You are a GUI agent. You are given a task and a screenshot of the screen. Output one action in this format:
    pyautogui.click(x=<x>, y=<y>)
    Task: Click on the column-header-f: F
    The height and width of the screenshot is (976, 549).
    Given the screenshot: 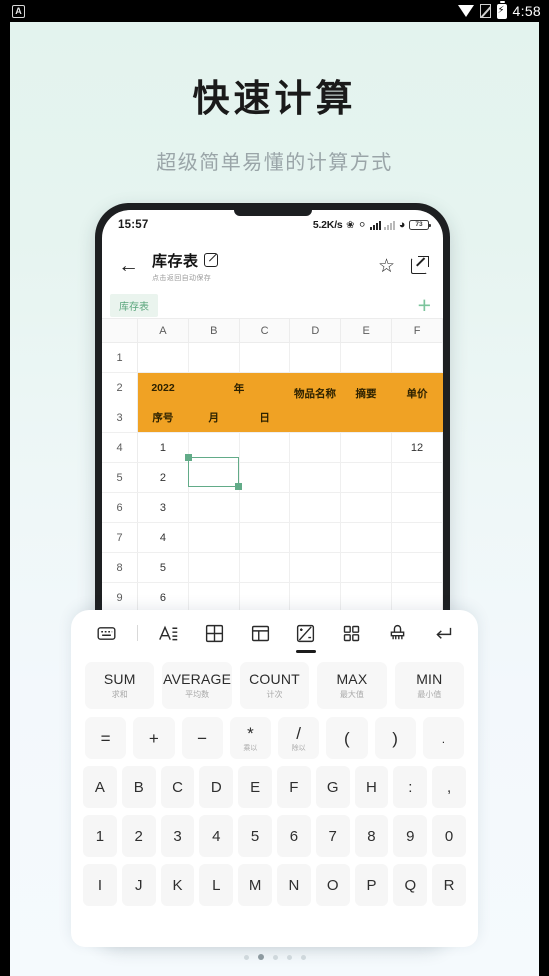 What is the action you would take?
    pyautogui.click(x=417, y=330)
    